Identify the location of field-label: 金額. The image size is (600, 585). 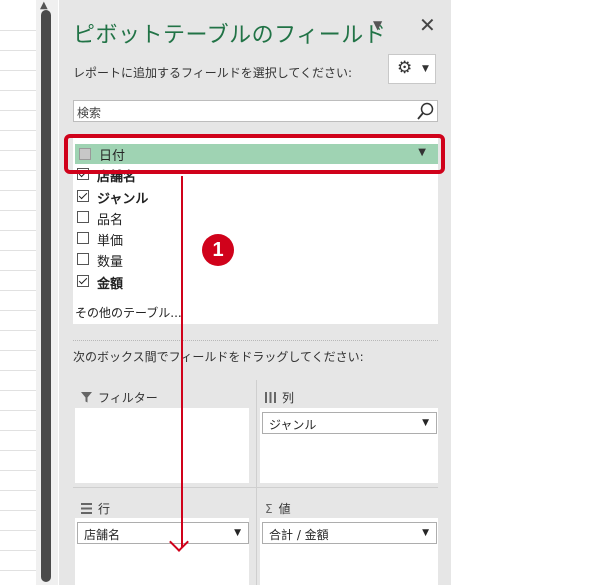
(110, 284).